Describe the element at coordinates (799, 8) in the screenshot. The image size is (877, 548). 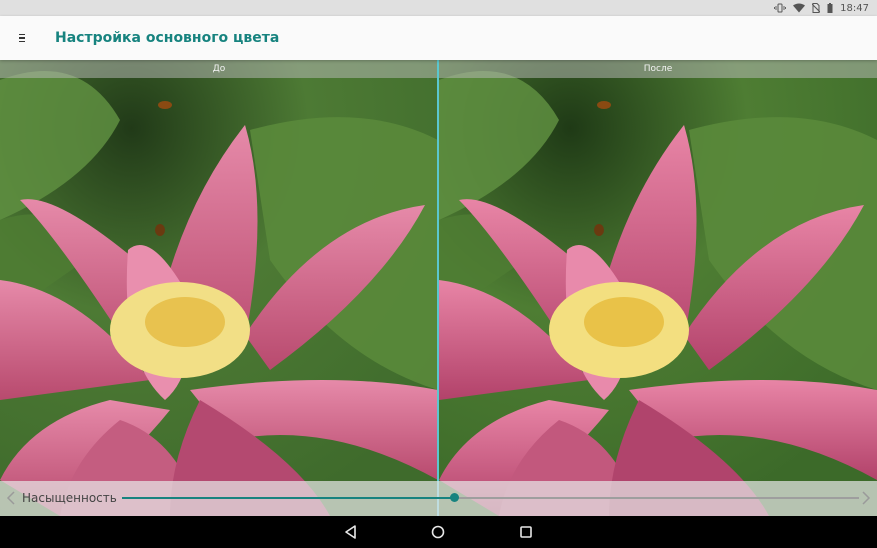
I see `wifi-icon` at that location.